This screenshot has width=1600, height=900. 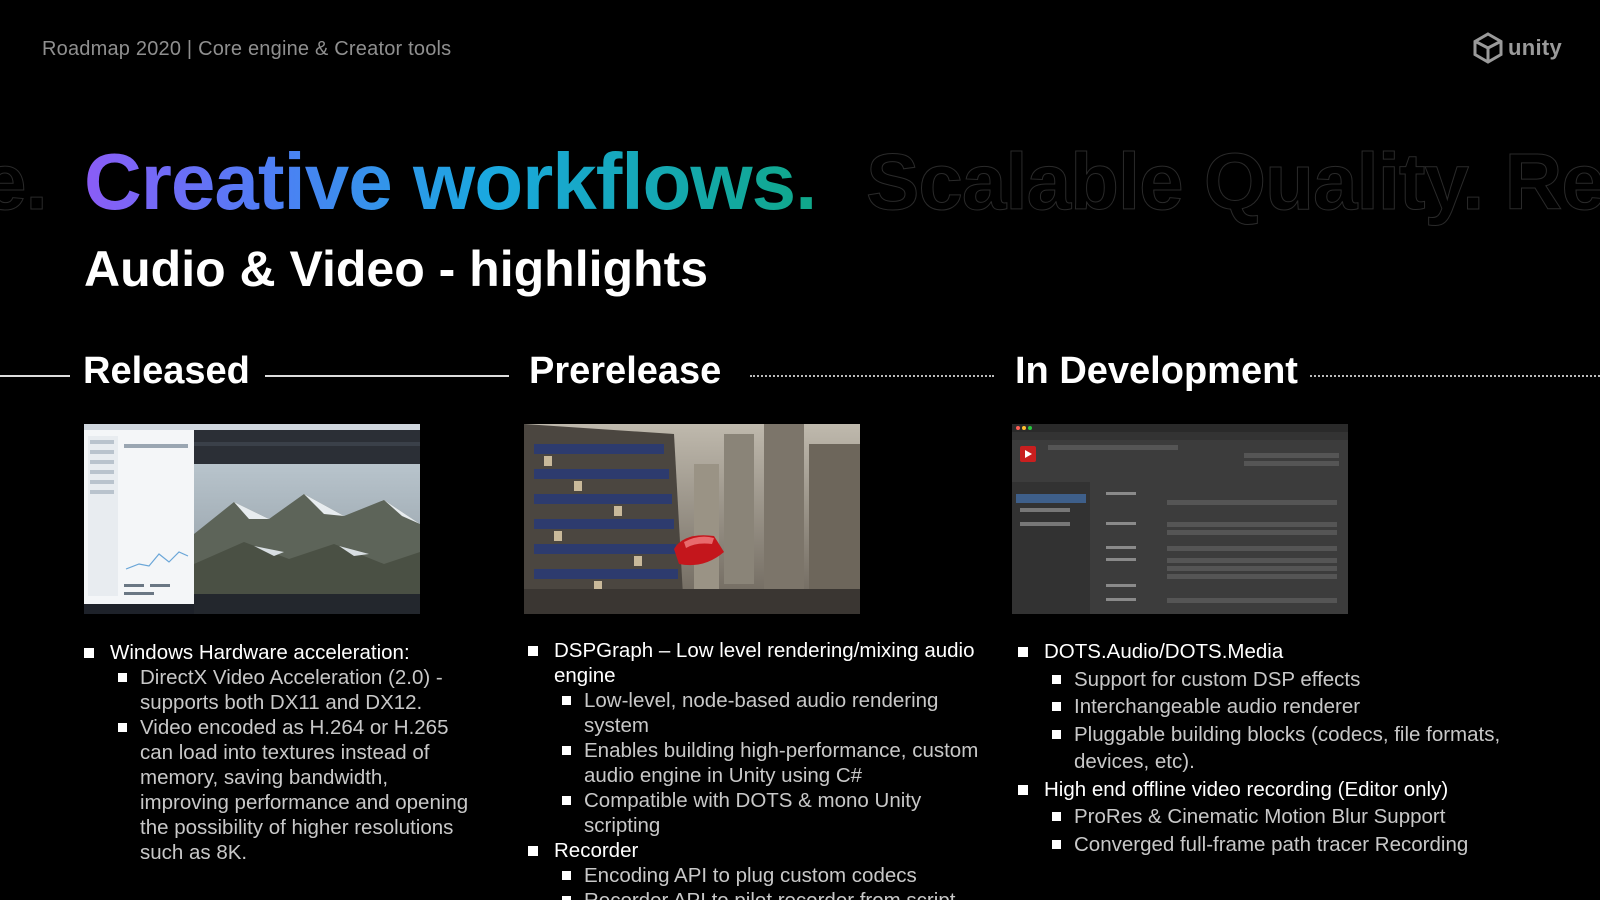 What do you see at coordinates (1156, 371) in the screenshot?
I see `column-heading-in-development: In Development` at bounding box center [1156, 371].